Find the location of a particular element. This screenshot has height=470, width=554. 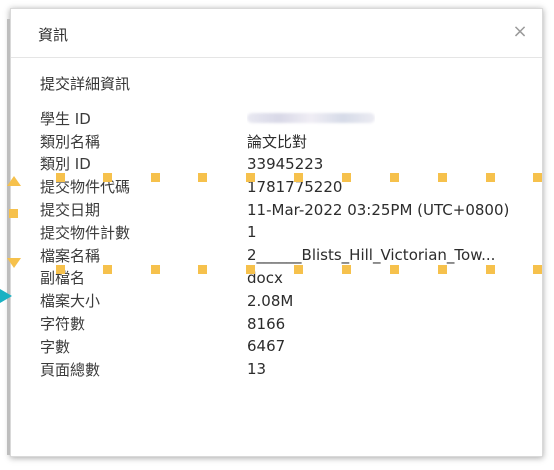

detail-label: 類別名稱 is located at coordinates (70, 141).